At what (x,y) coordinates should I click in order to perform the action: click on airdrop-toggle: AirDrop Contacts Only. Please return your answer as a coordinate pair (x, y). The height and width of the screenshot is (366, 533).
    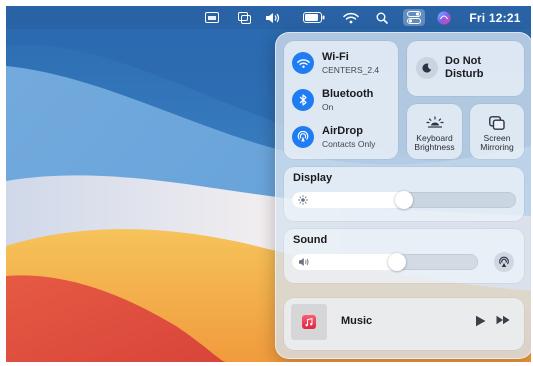
    Looking at the image, I should click on (334, 137).